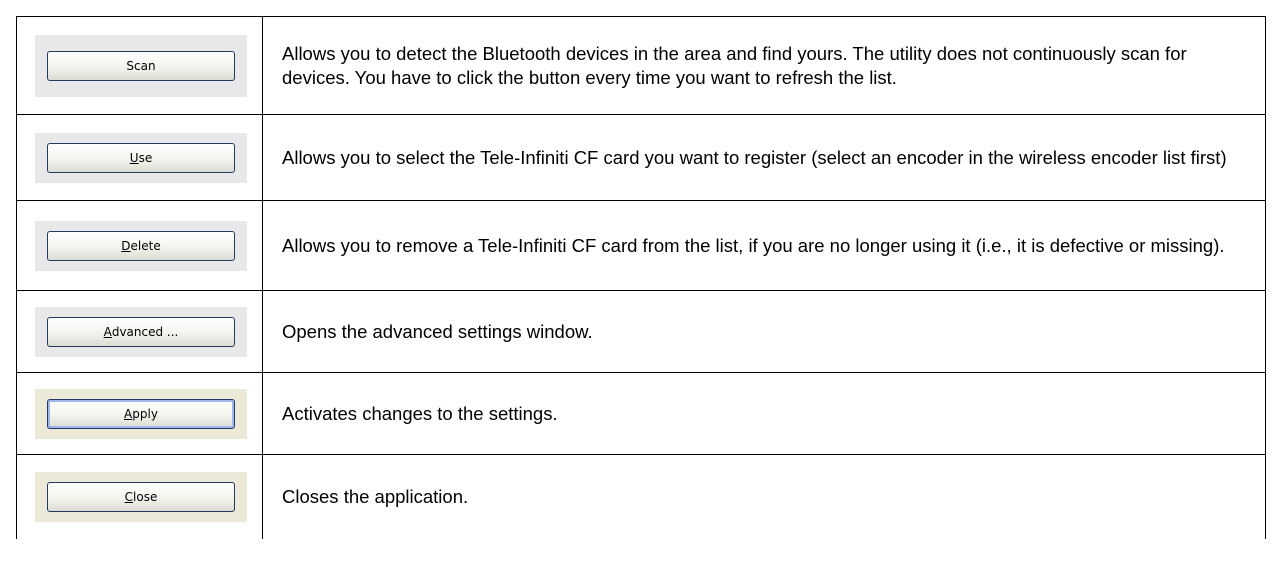 Image resolution: width=1285 pixels, height=580 pixels. What do you see at coordinates (129, 496) in the screenshot?
I see `button-mnemonic: C` at bounding box center [129, 496].